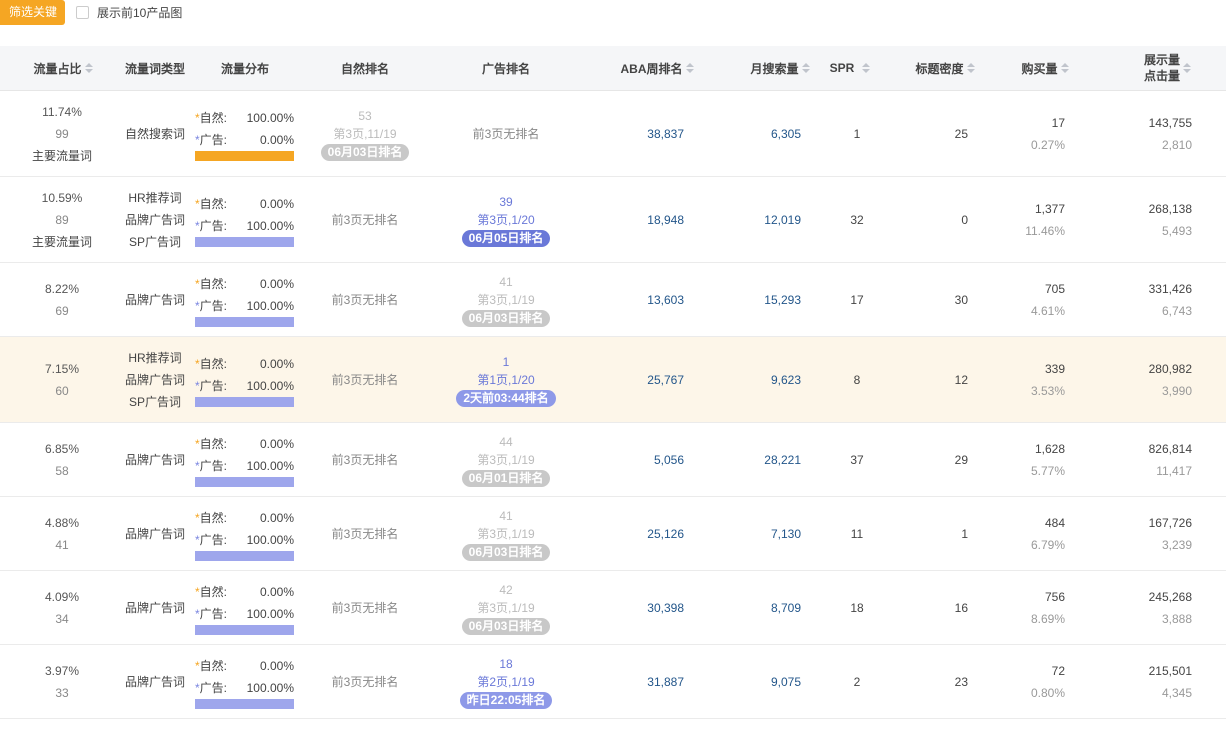 Image resolution: width=1226 pixels, height=732 pixels. I want to click on impressions-cell: 167,726 3,239, so click(1146, 533).